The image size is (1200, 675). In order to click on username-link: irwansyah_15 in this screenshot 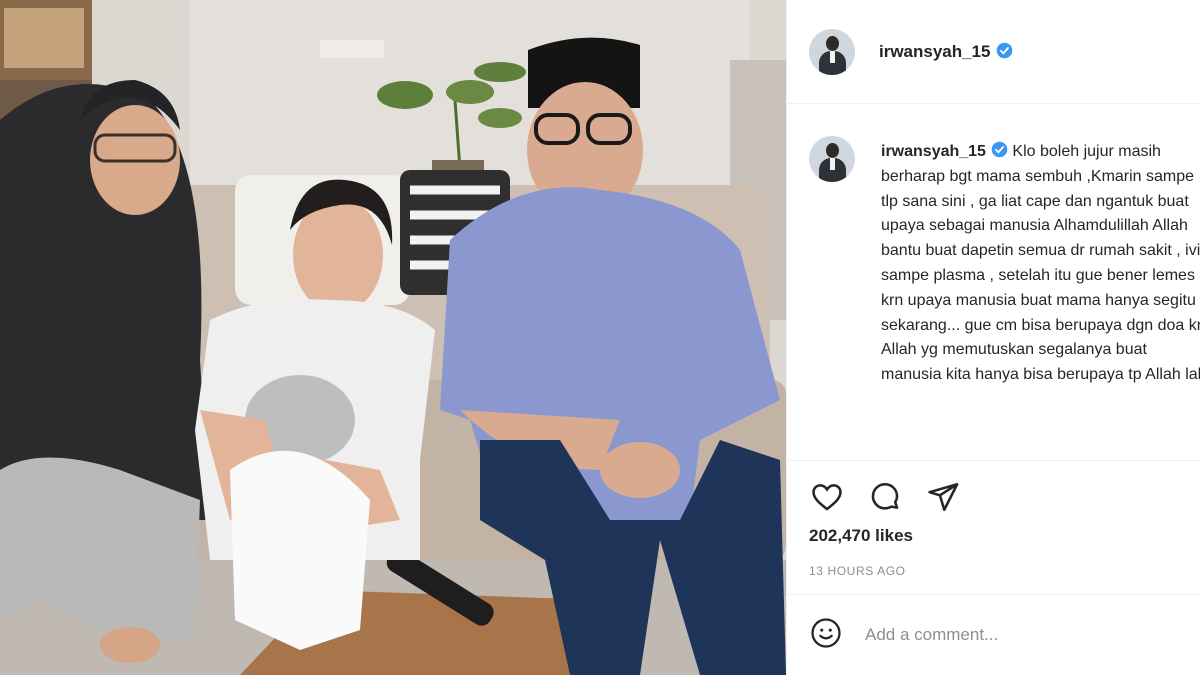, I will do `click(946, 52)`.